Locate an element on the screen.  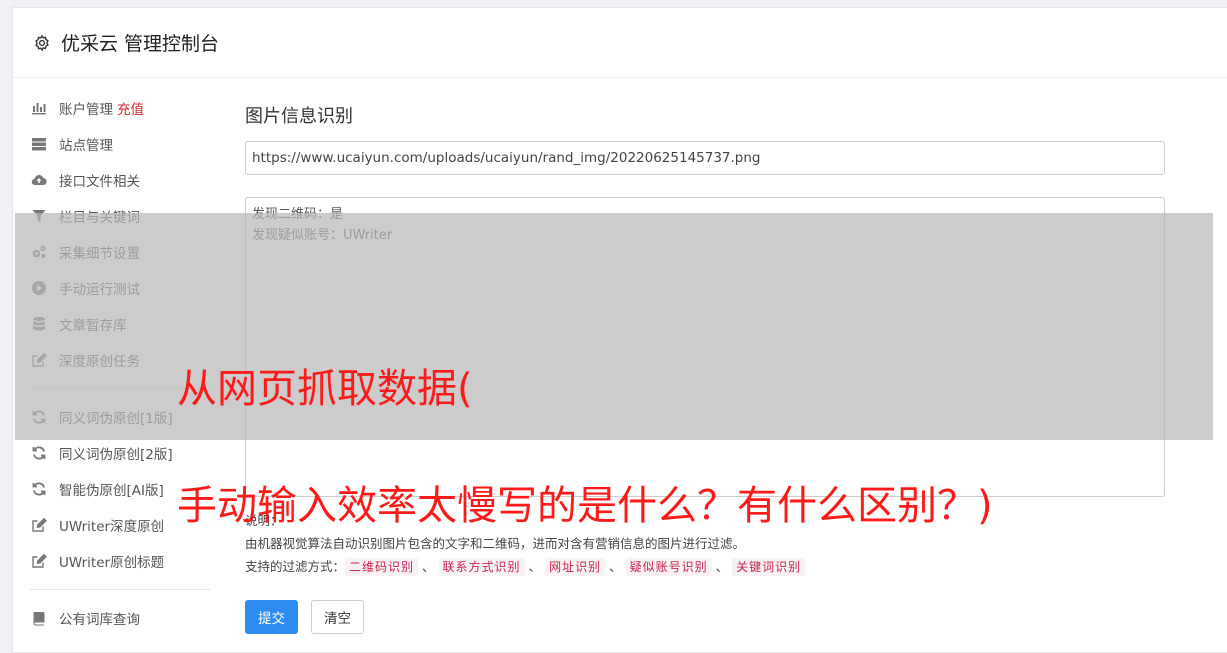
sidebar-divider is located at coordinates (120, 589).